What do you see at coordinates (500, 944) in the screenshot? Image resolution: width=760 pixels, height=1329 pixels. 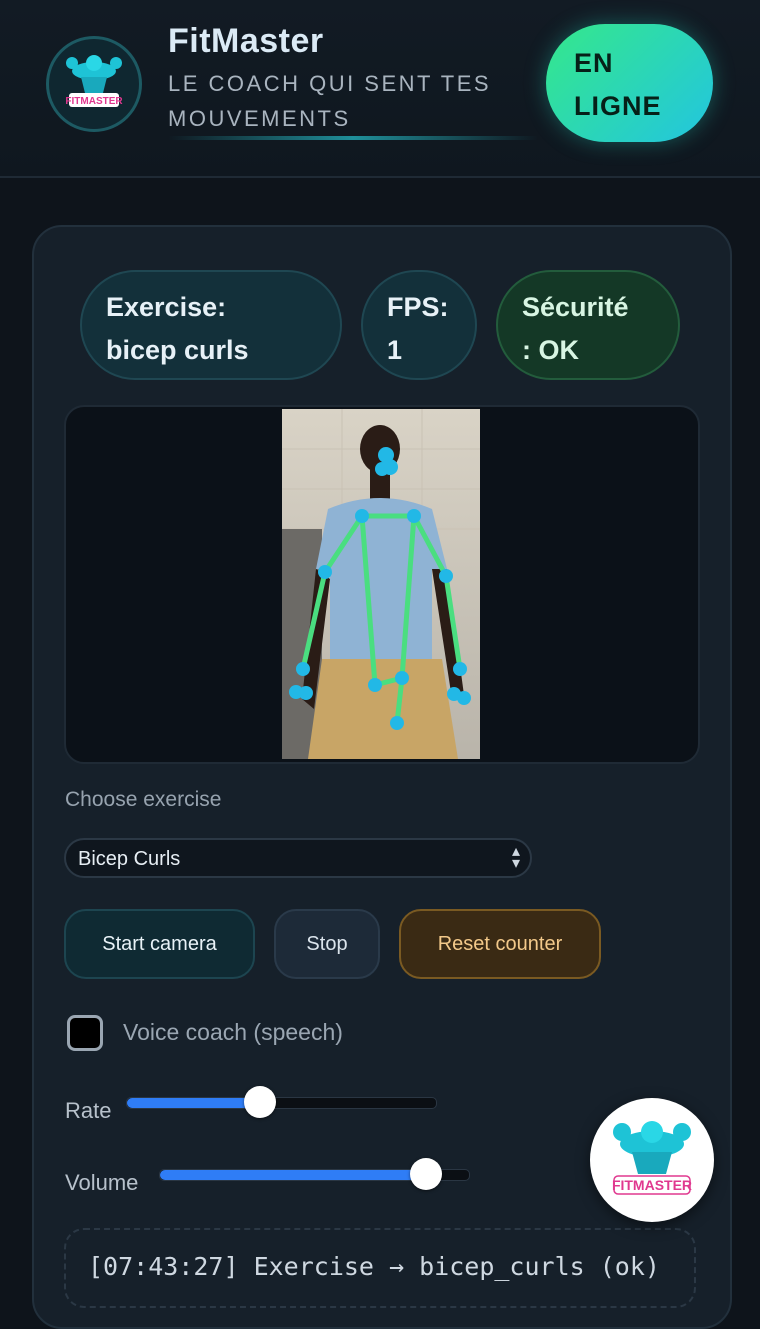 I see `reset-counter-button: Reset counter` at bounding box center [500, 944].